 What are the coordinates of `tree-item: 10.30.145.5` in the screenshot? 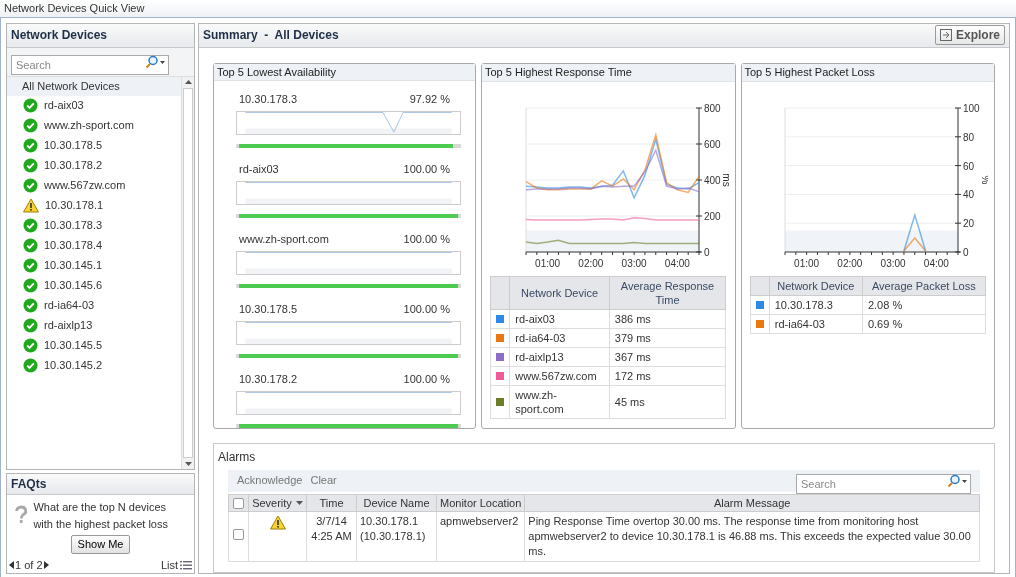 It's located at (73, 345).